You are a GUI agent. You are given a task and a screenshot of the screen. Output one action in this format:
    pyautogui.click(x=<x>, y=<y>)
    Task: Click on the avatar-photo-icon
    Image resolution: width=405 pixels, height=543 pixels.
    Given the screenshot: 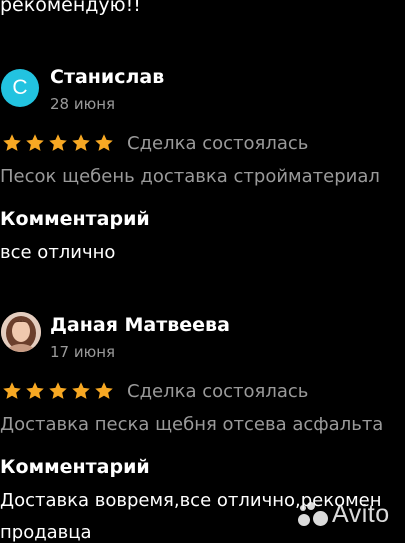 What is the action you would take?
    pyautogui.click(x=21, y=332)
    